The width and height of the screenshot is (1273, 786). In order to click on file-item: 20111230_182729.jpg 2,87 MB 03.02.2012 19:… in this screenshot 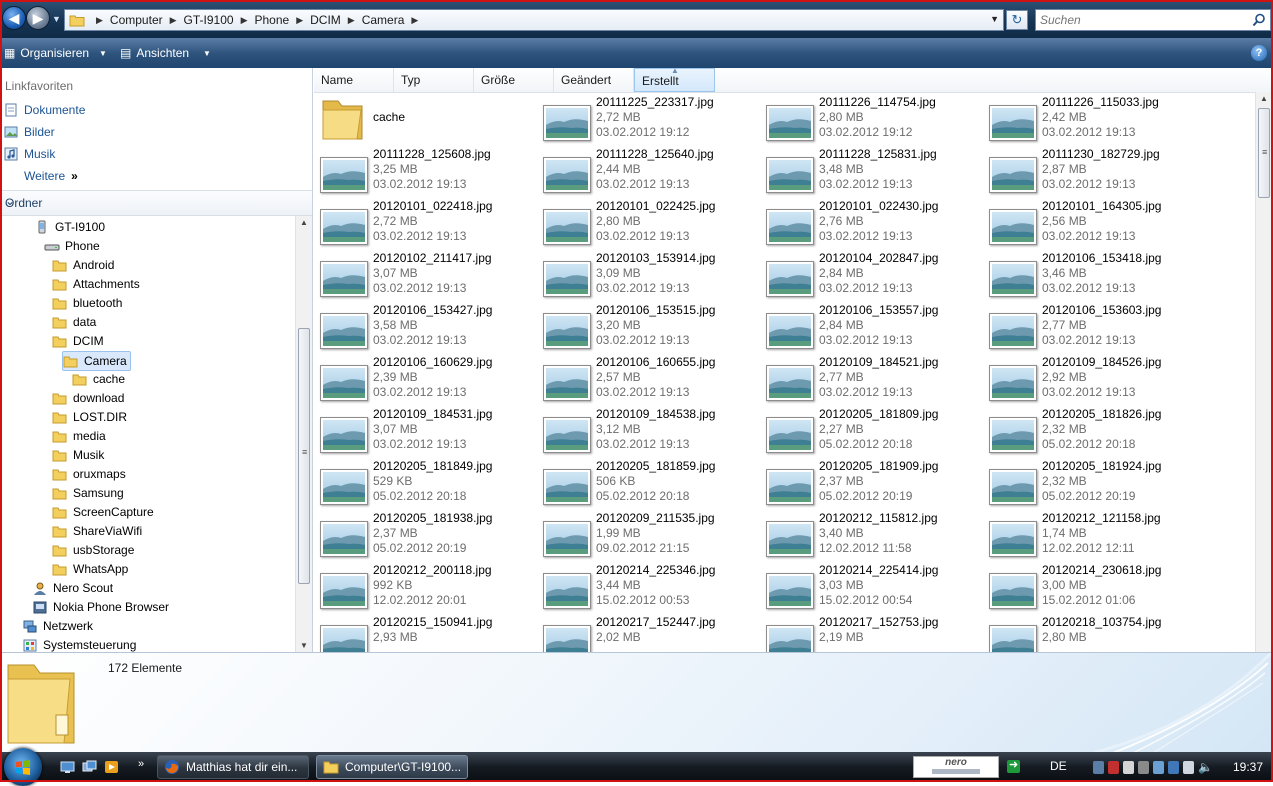, I will do `click(1094, 171)`.